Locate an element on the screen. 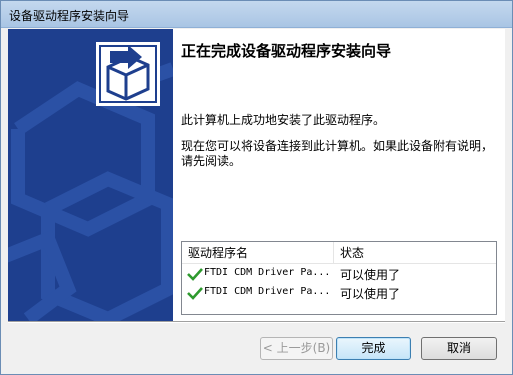 The width and height of the screenshot is (513, 375). install-wizard-icon is located at coordinates (128, 74).